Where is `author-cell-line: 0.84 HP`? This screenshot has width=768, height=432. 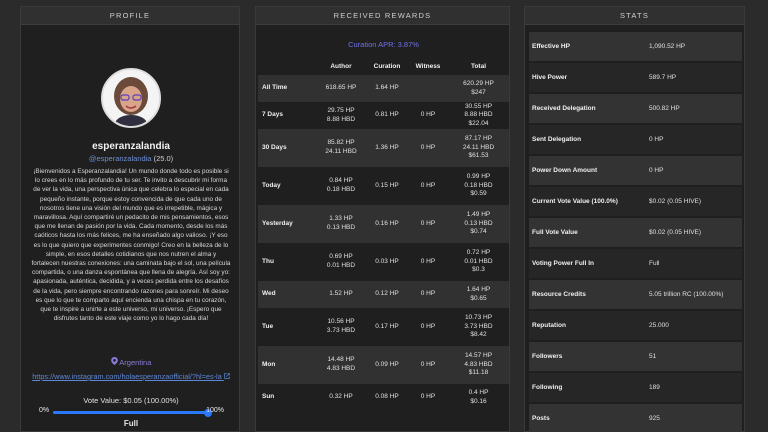
author-cell-line: 0.84 HP is located at coordinates (341, 181).